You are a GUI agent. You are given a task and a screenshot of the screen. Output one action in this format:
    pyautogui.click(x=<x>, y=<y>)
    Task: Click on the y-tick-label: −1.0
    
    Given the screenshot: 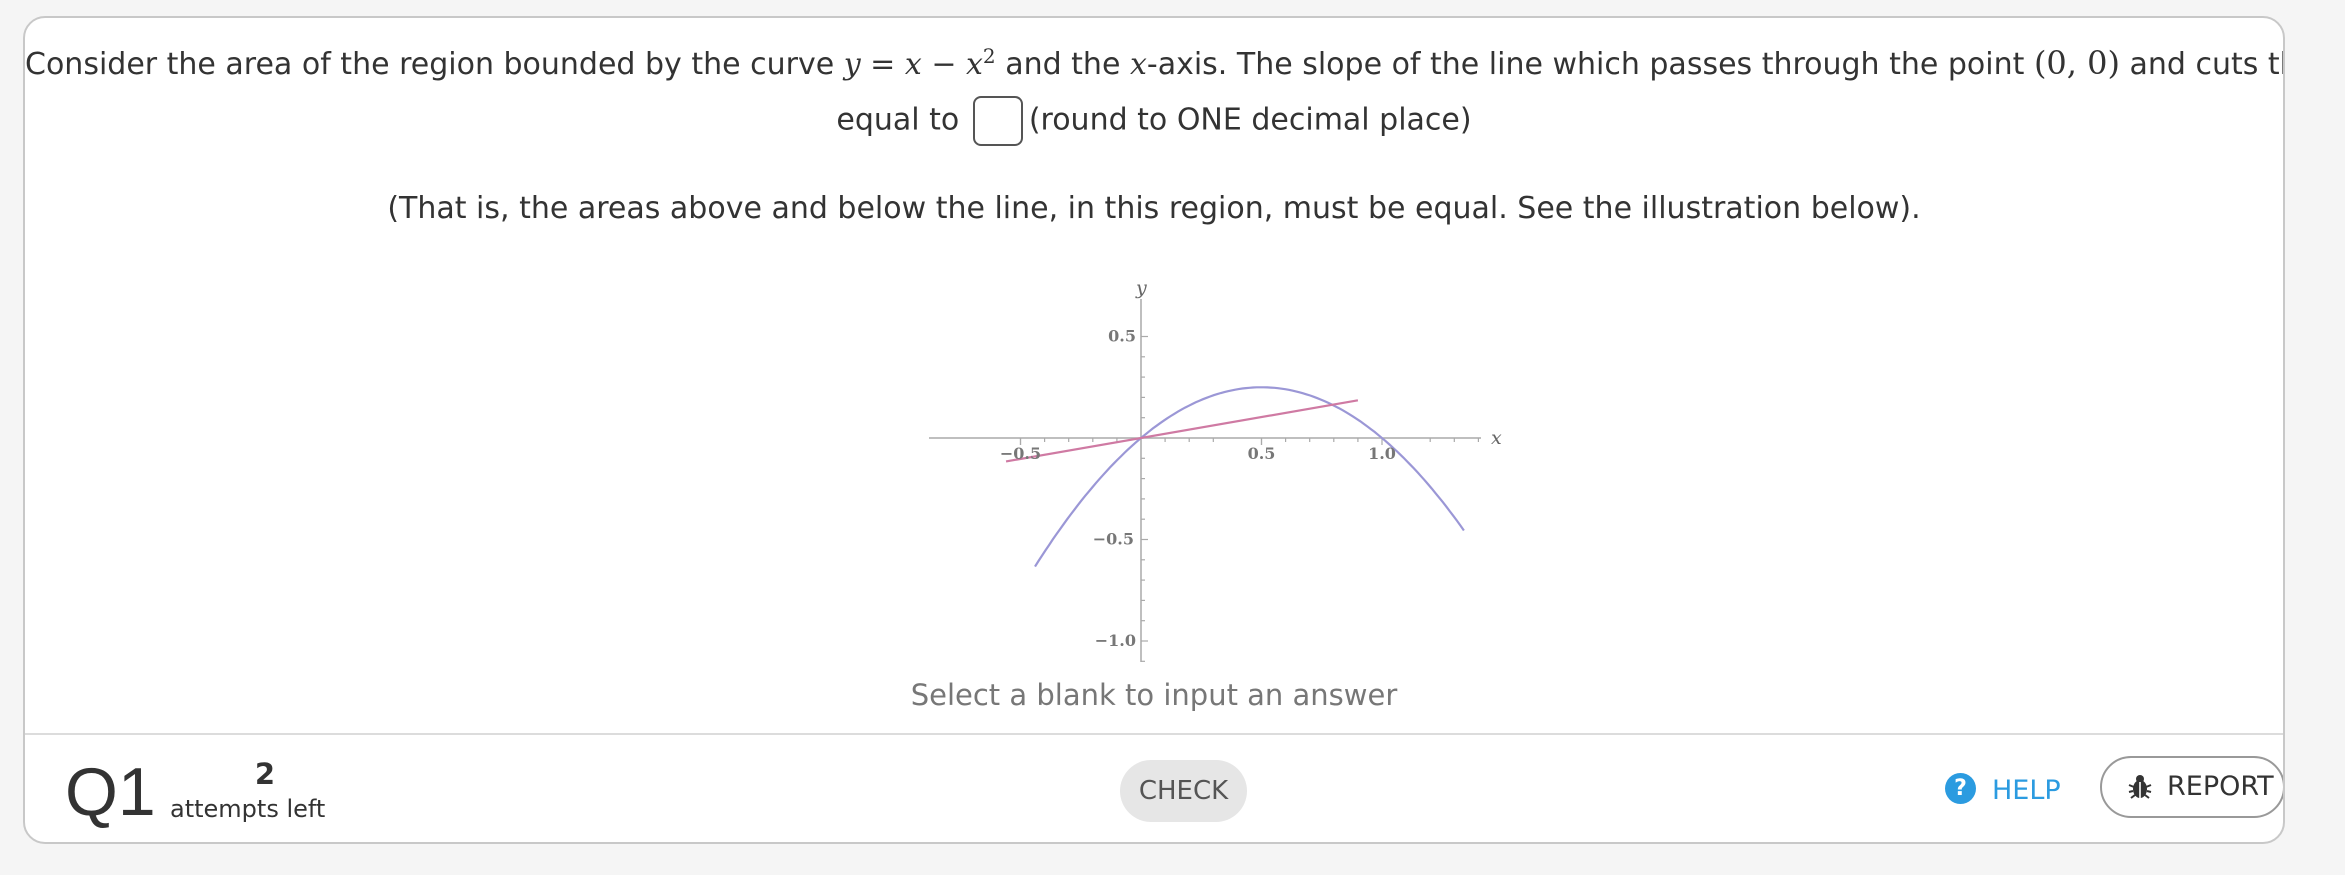 What is the action you would take?
    pyautogui.click(x=1115, y=640)
    